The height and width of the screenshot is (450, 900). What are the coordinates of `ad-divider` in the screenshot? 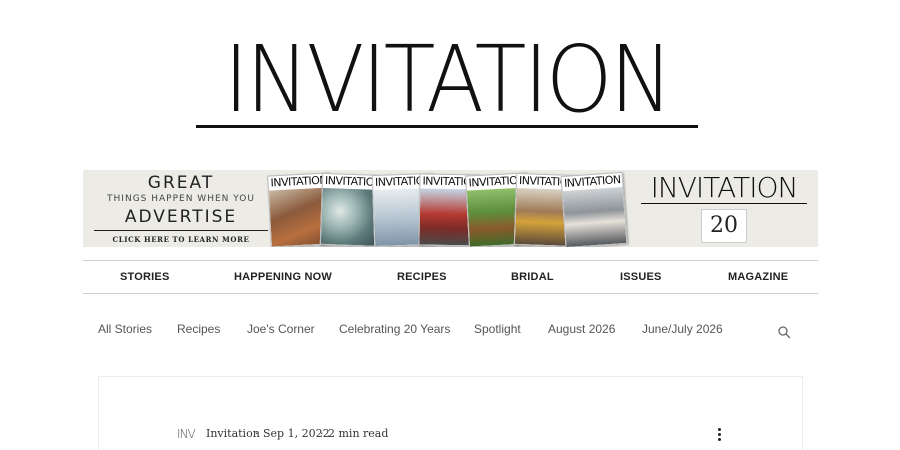 It's located at (181, 230).